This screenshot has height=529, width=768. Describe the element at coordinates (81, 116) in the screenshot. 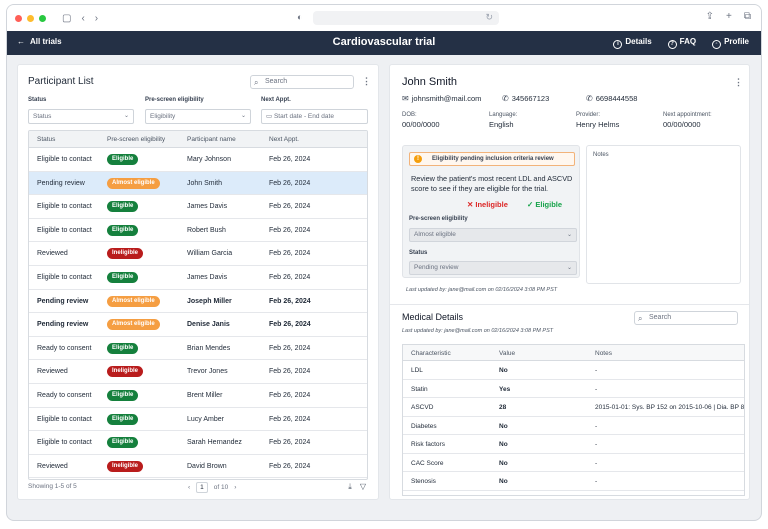

I see `status-filter-select: Status ⌄` at that location.